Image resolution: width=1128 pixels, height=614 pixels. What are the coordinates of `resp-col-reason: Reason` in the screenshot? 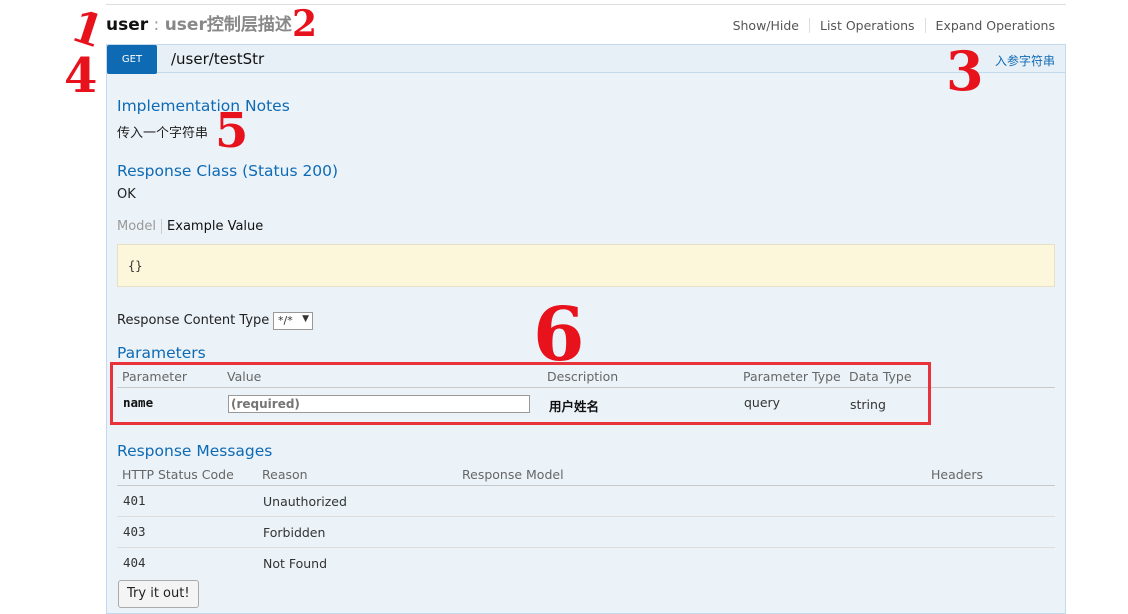 It's located at (285, 474).